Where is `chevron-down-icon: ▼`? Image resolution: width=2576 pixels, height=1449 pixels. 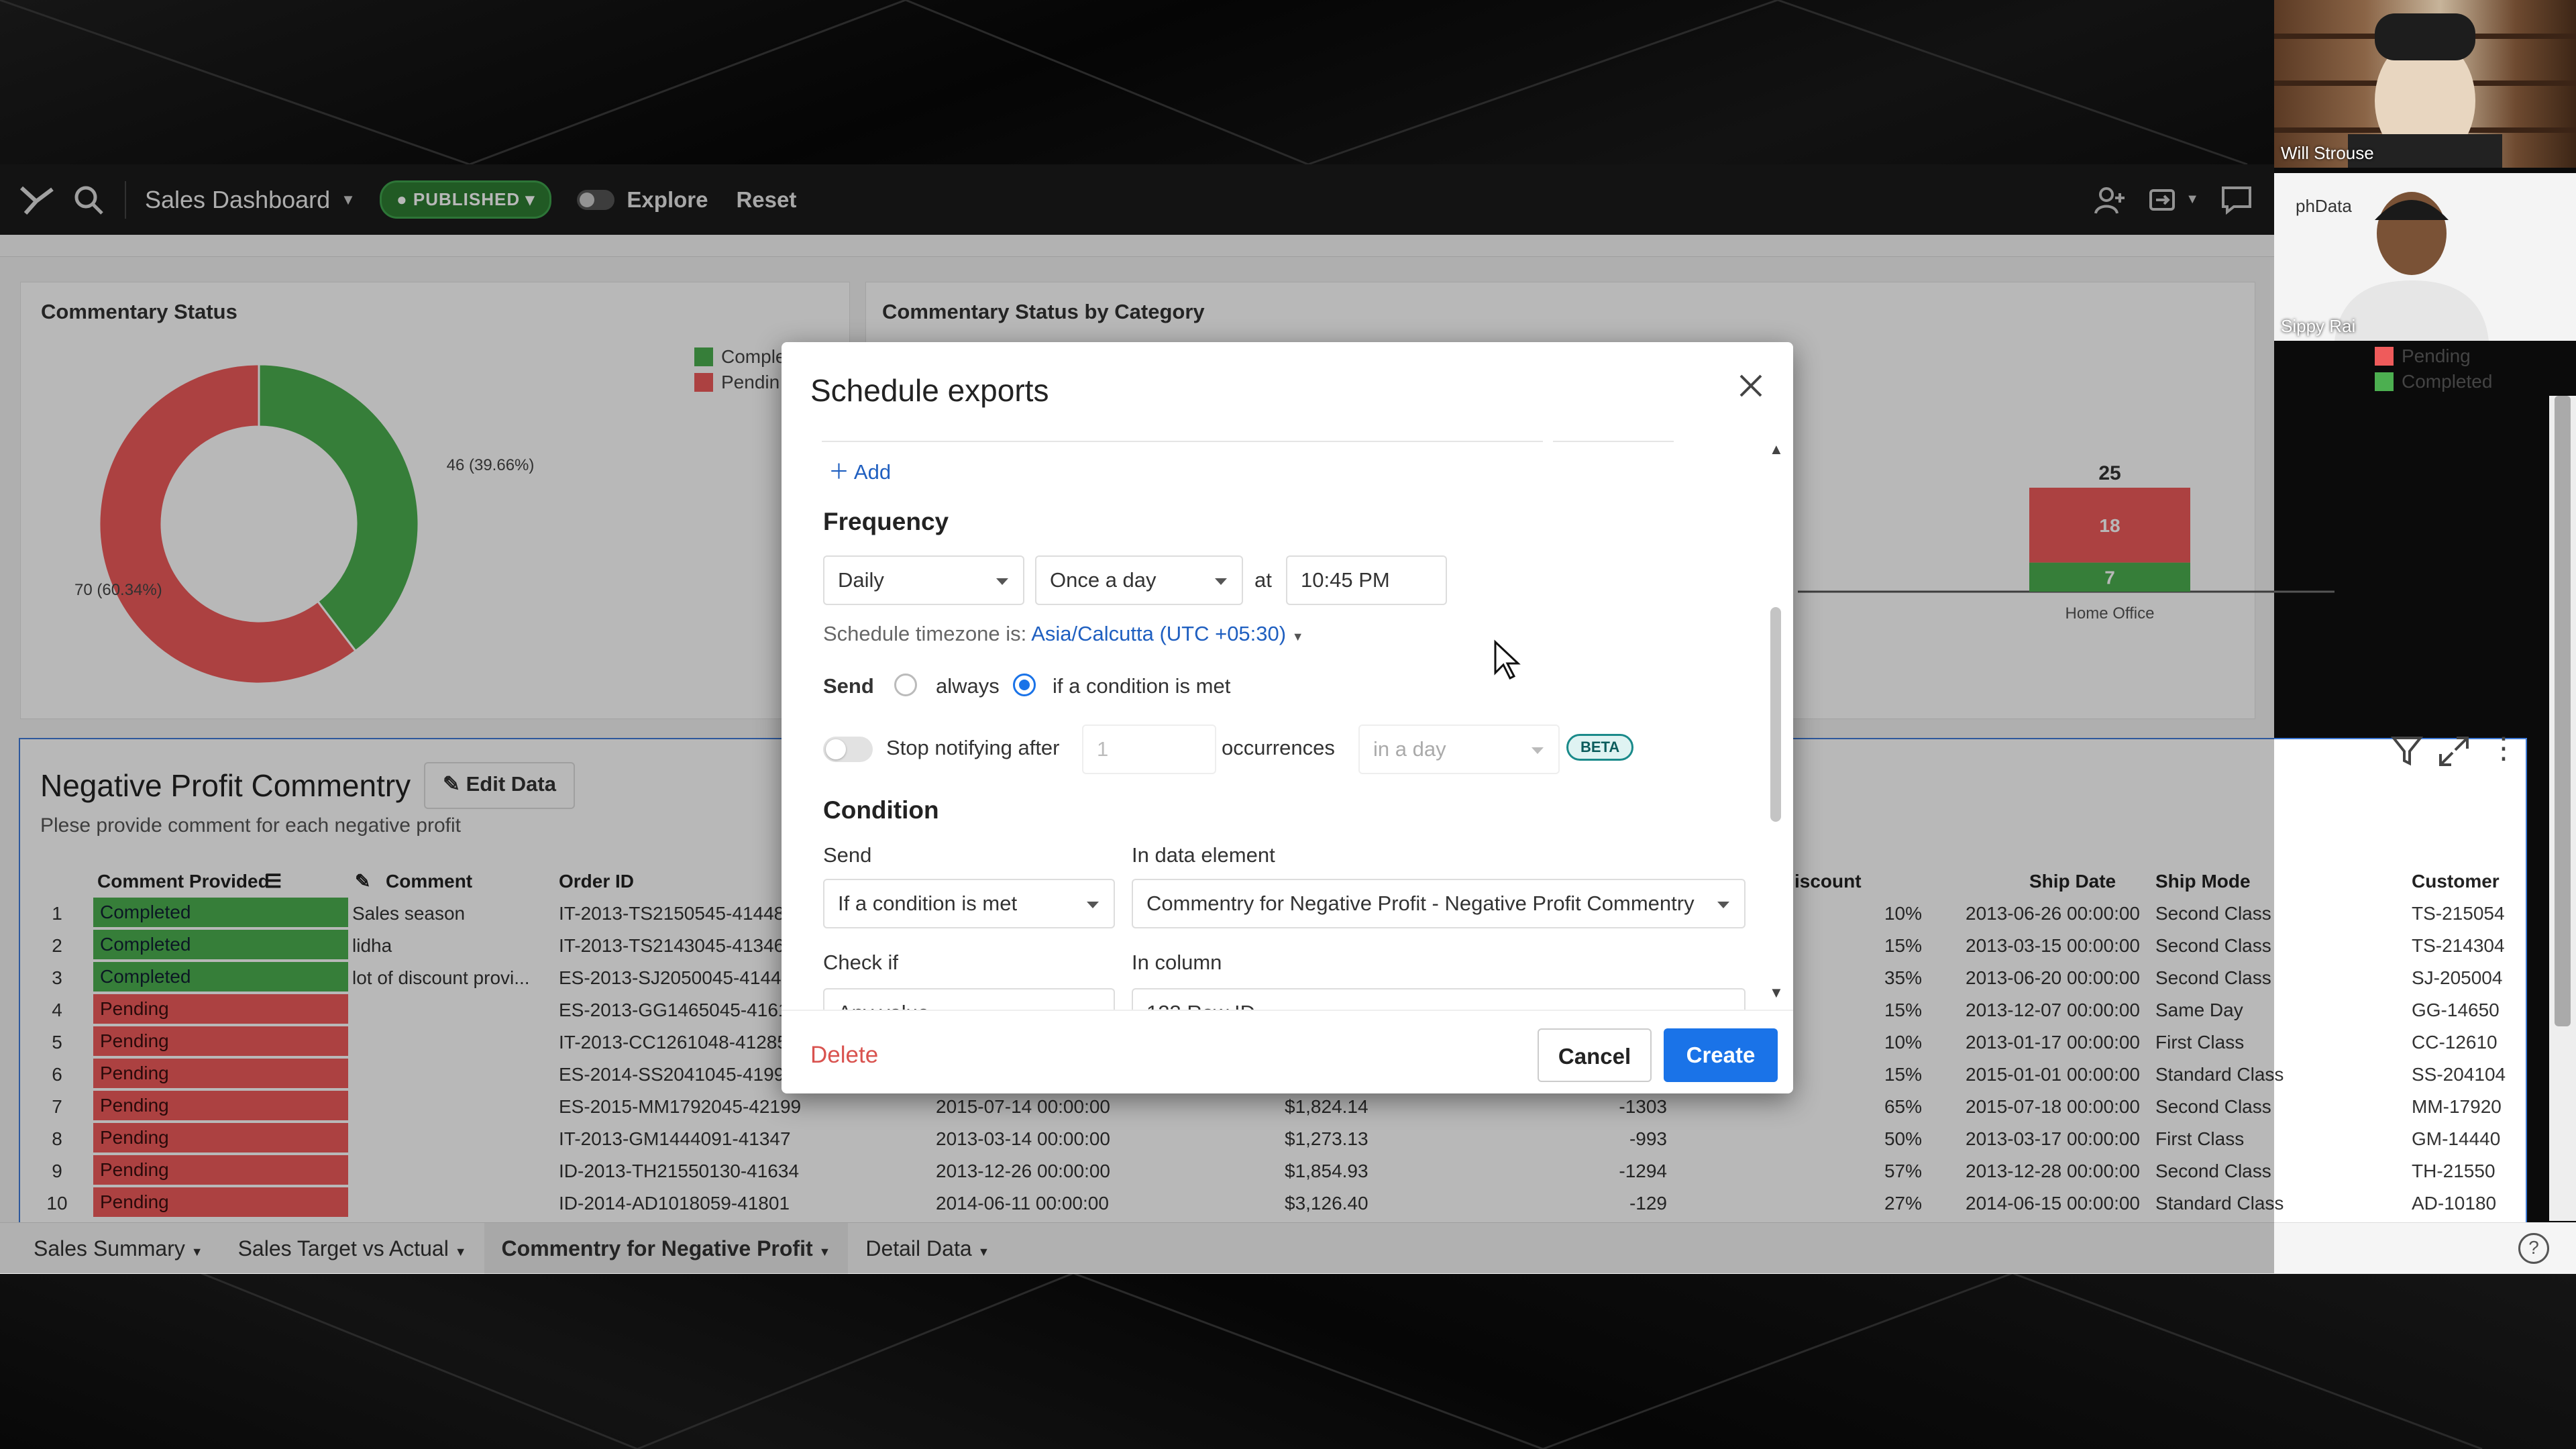 chevron-down-icon: ▼ is located at coordinates (1298, 636).